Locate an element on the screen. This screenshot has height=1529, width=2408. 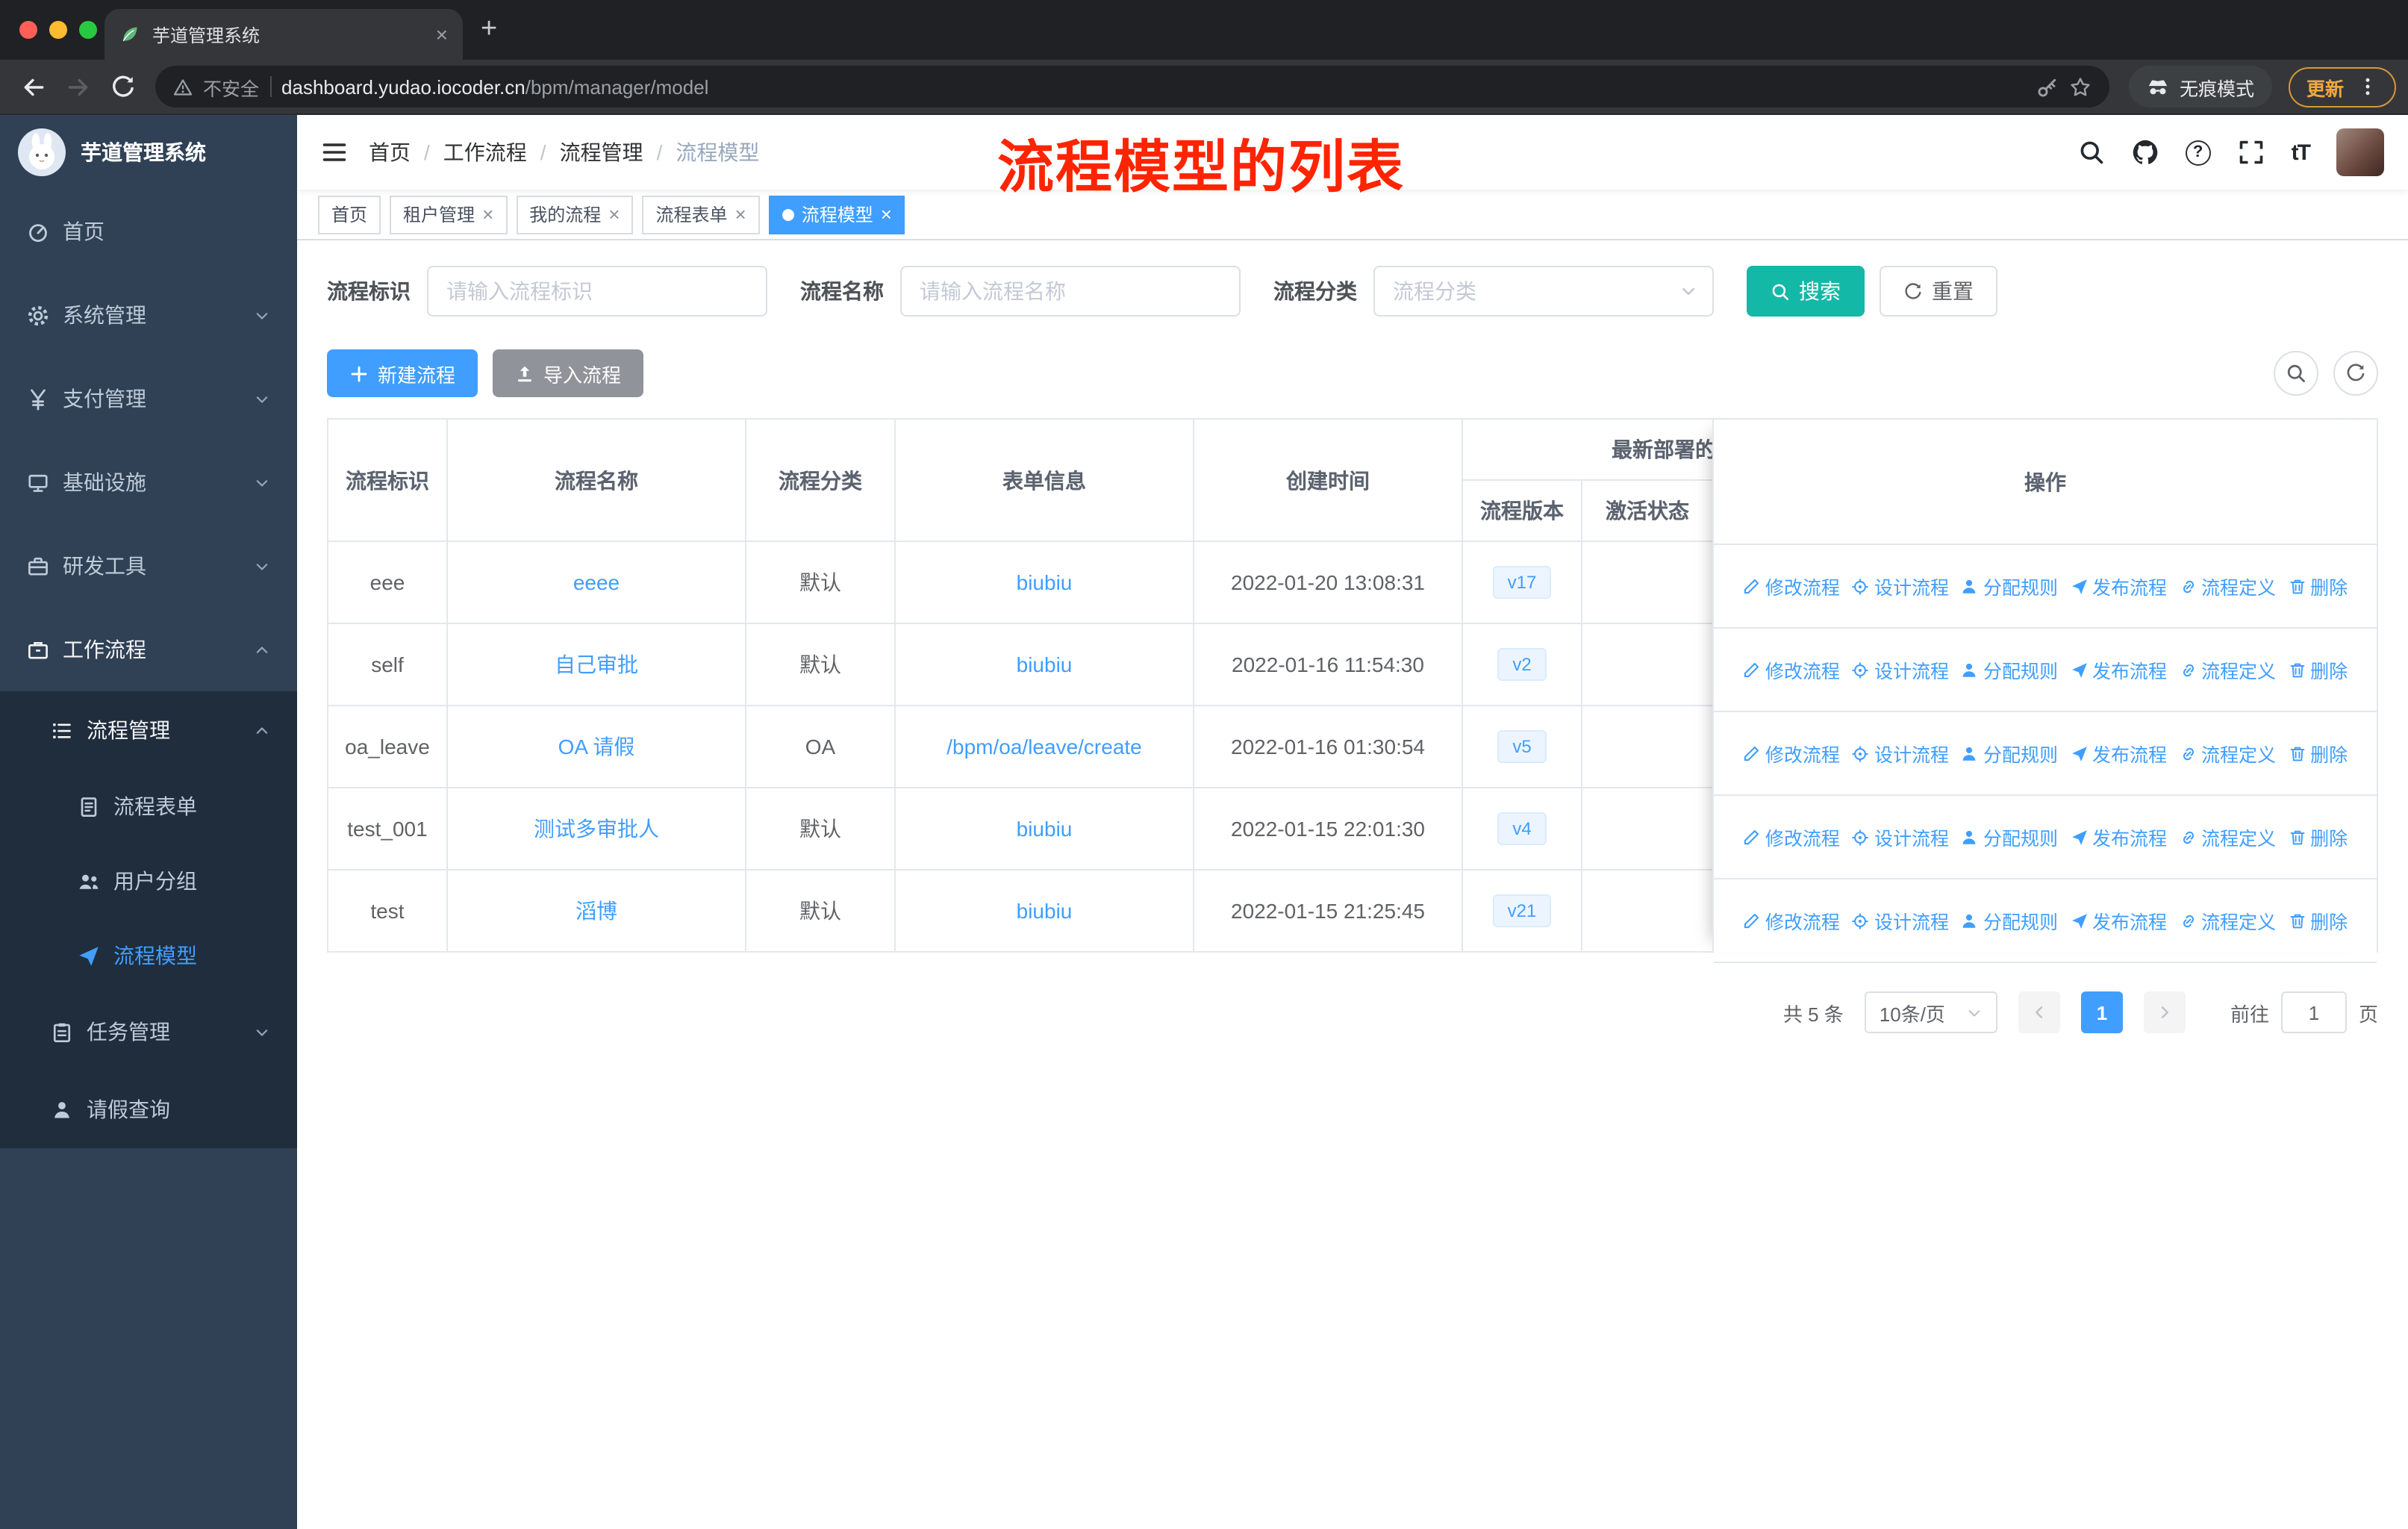
page-size-select: 10条/页 is located at coordinates (1930, 1012).